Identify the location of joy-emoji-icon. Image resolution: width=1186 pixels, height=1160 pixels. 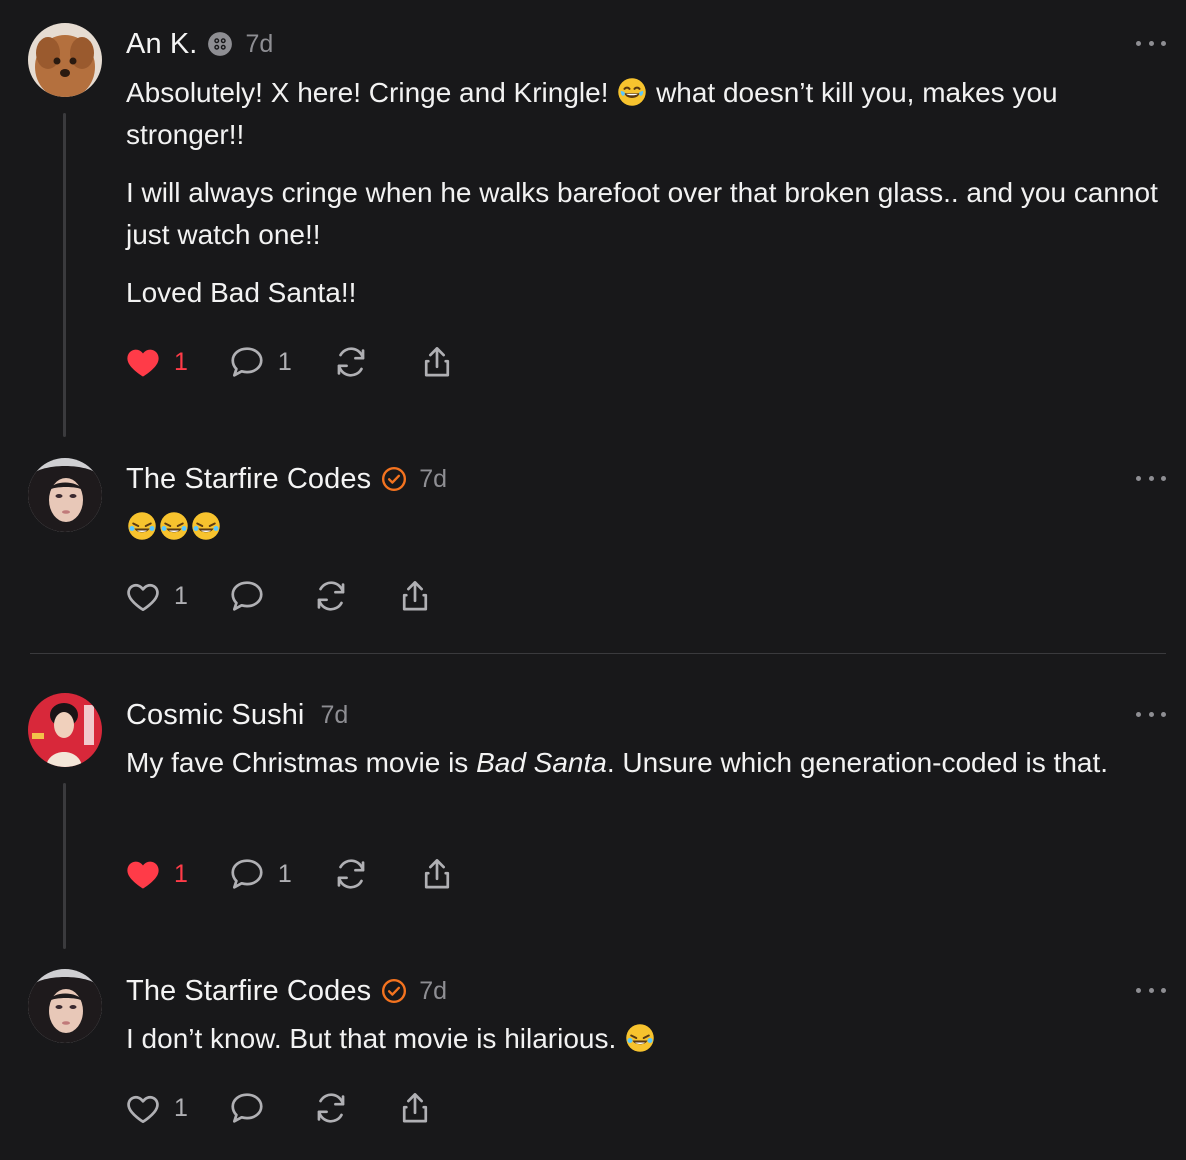
(632, 92).